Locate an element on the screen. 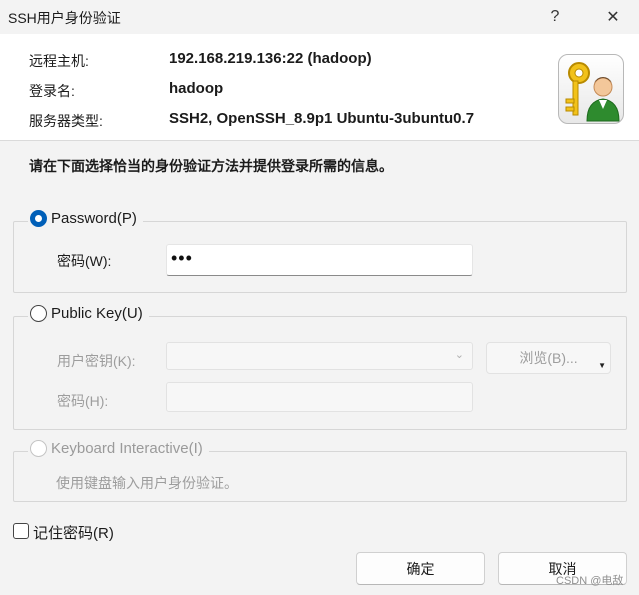  password-label: 密码(W): is located at coordinates (84, 261).